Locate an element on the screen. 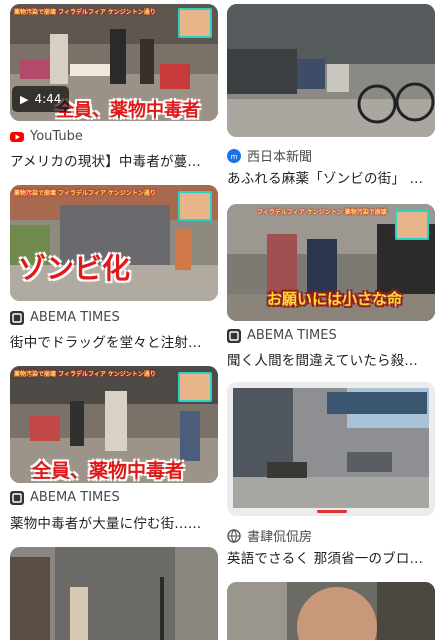 The image size is (445, 640). svg-text: m is located at coordinates (234, 157).